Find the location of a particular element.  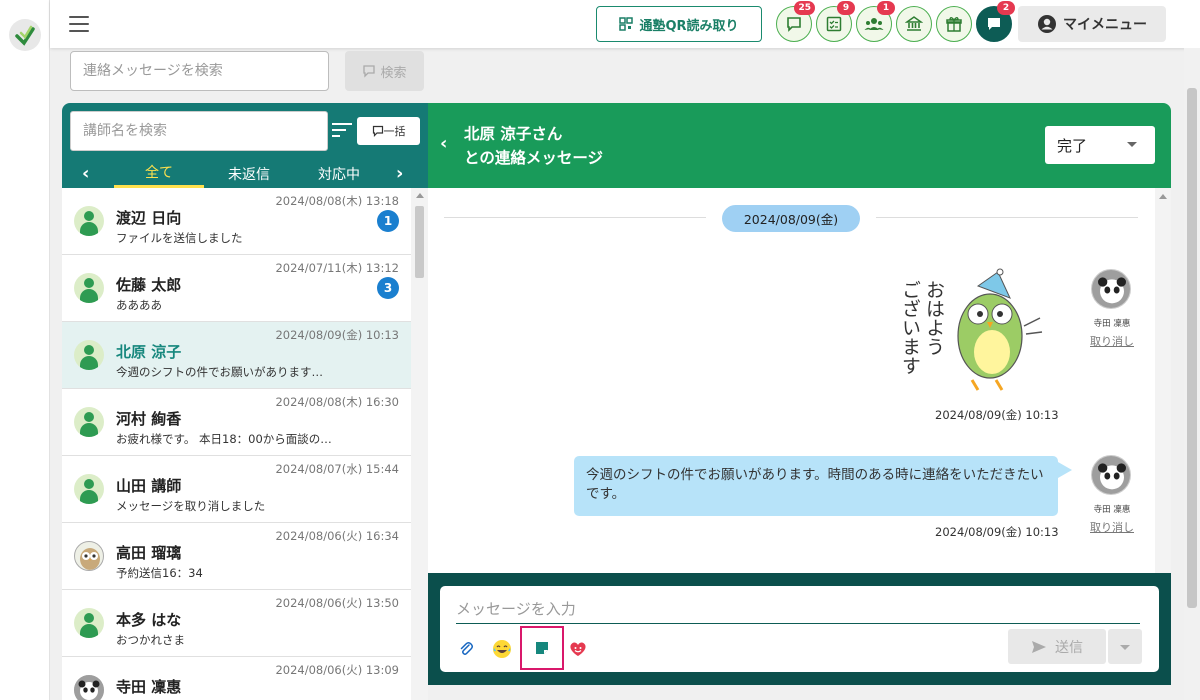

tasks-button: 9 is located at coordinates (835, 21).